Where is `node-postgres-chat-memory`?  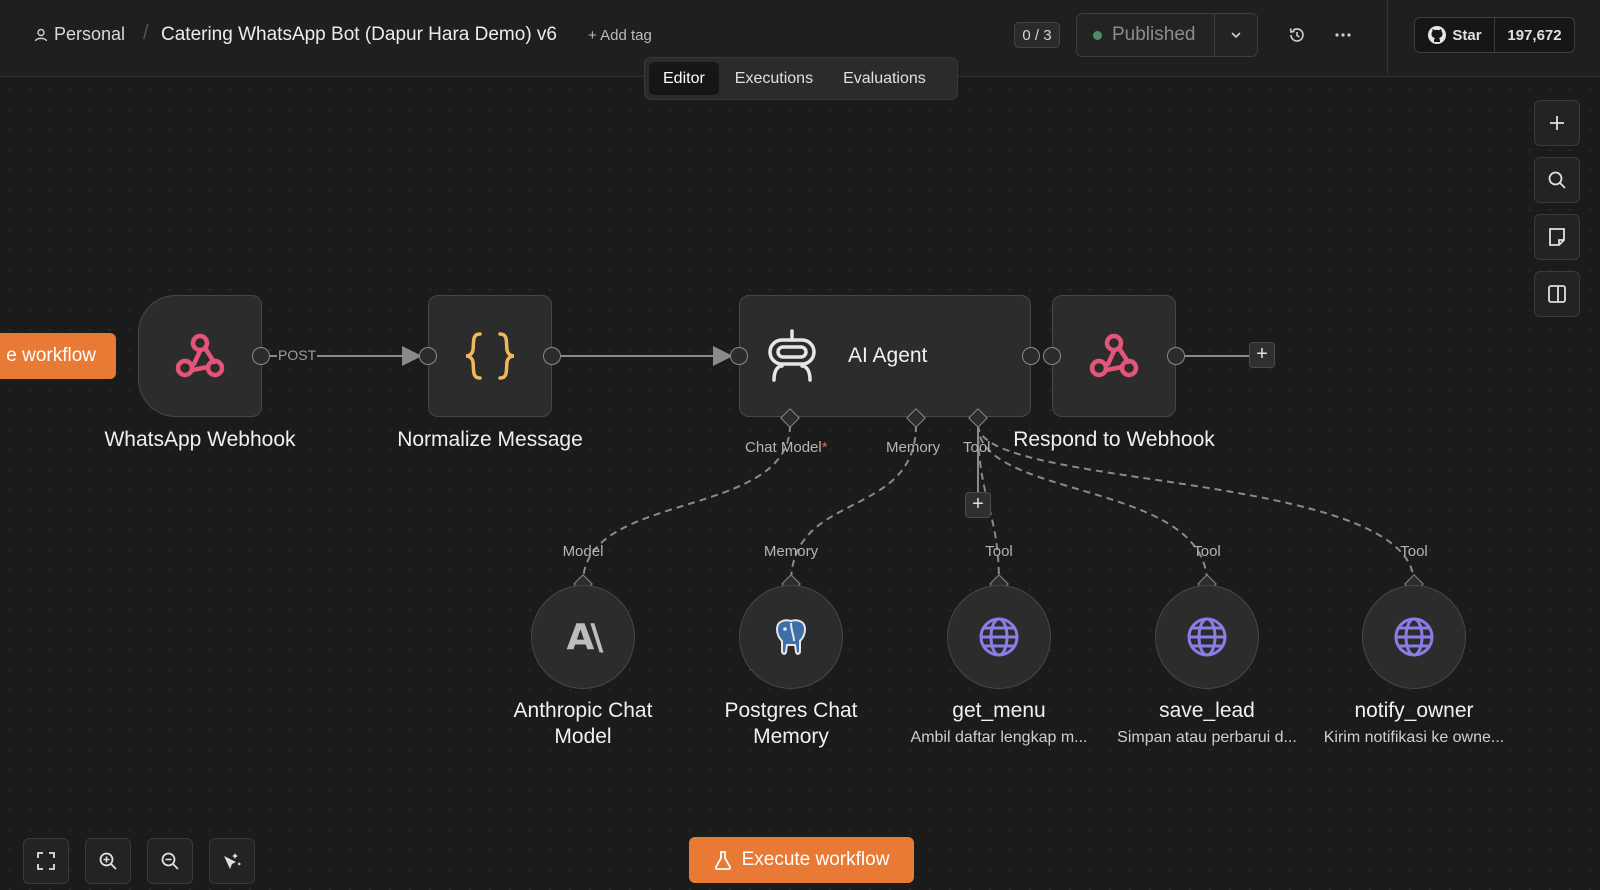 node-postgres-chat-memory is located at coordinates (791, 637).